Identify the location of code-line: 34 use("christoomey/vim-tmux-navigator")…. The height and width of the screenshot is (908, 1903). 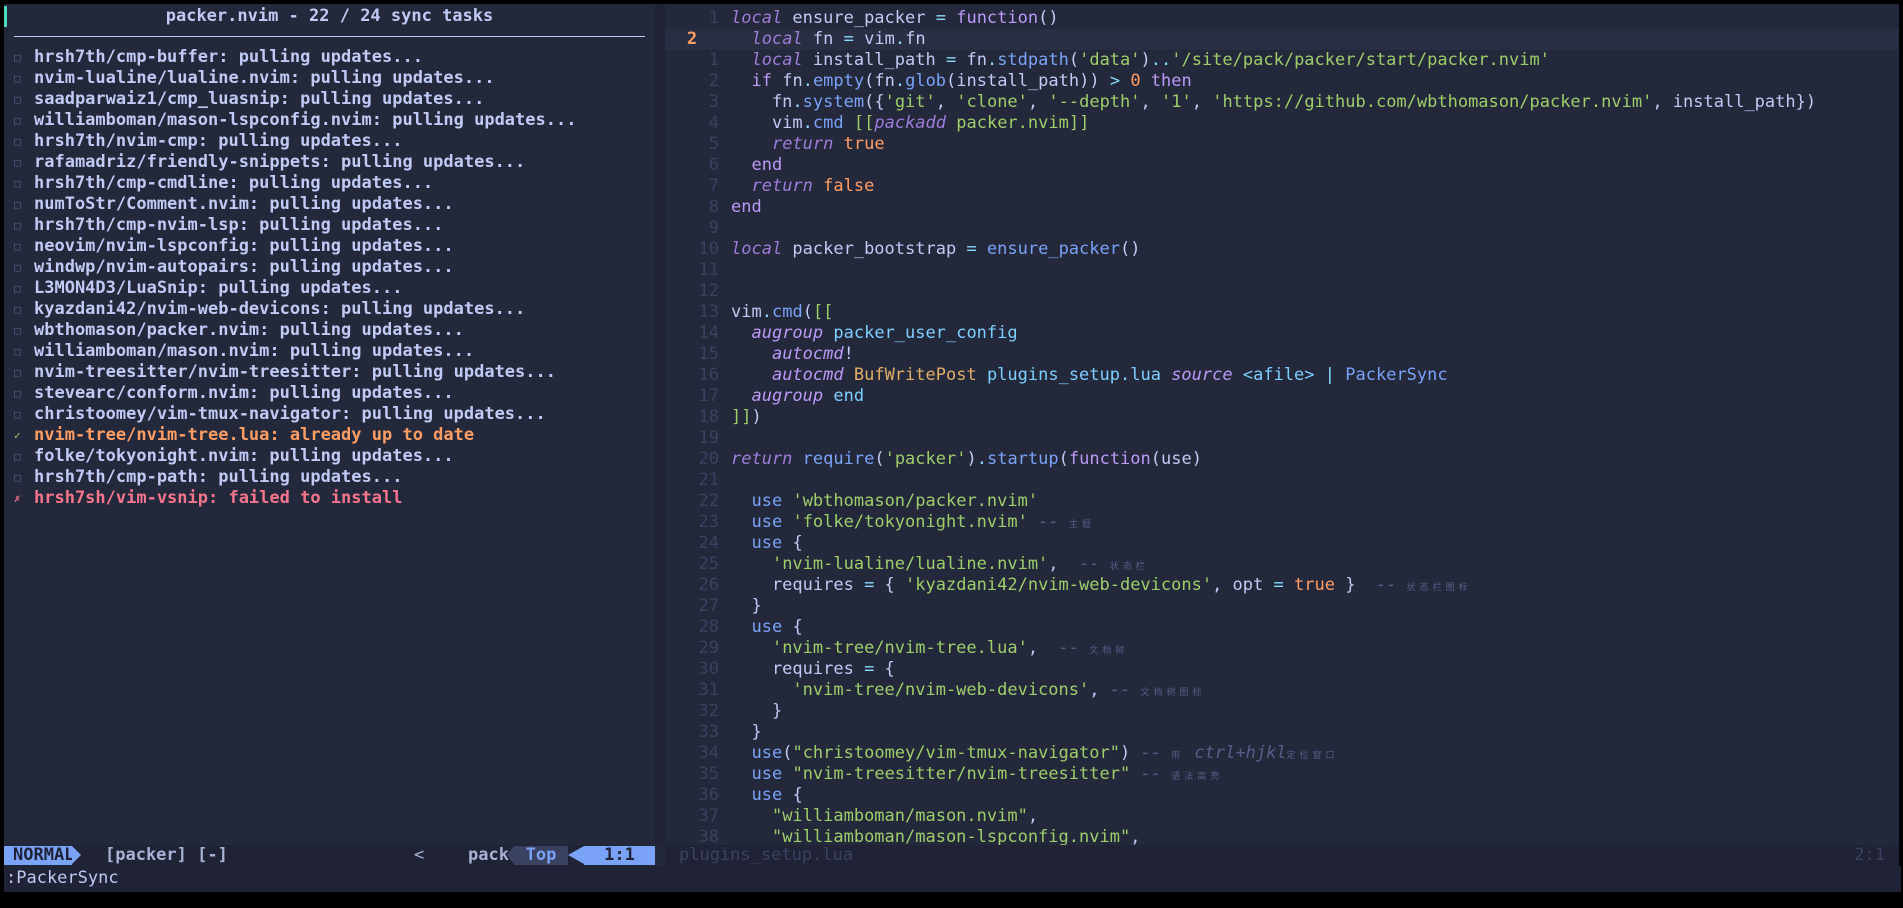
(1282, 753).